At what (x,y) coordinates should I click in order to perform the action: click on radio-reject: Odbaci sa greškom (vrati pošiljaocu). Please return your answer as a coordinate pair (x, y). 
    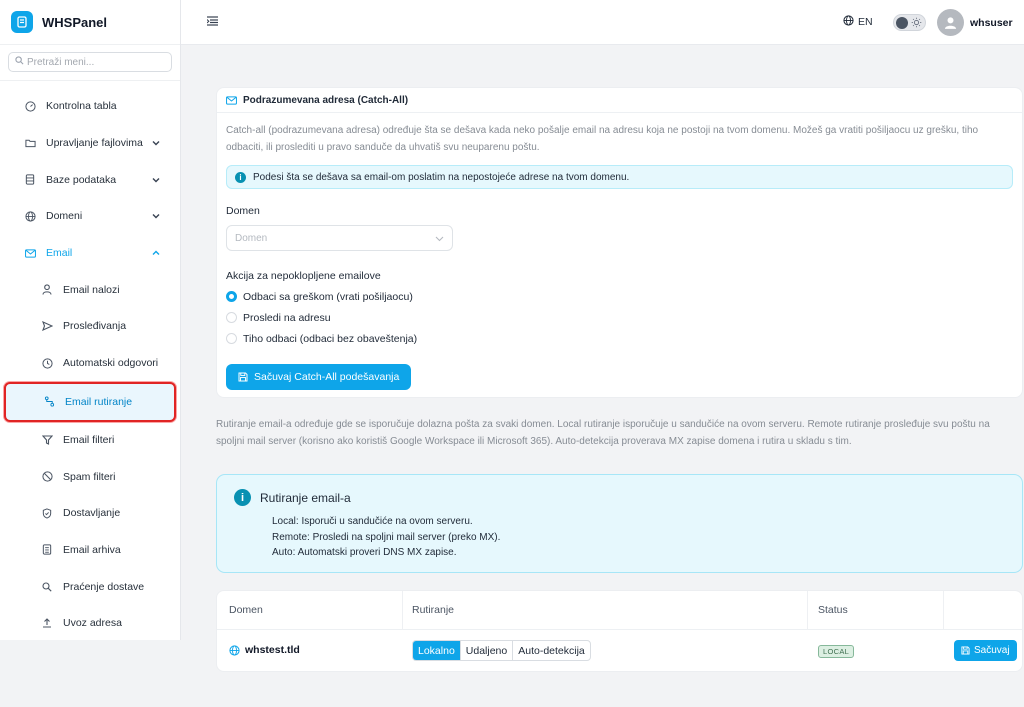
    Looking at the image, I should click on (619, 296).